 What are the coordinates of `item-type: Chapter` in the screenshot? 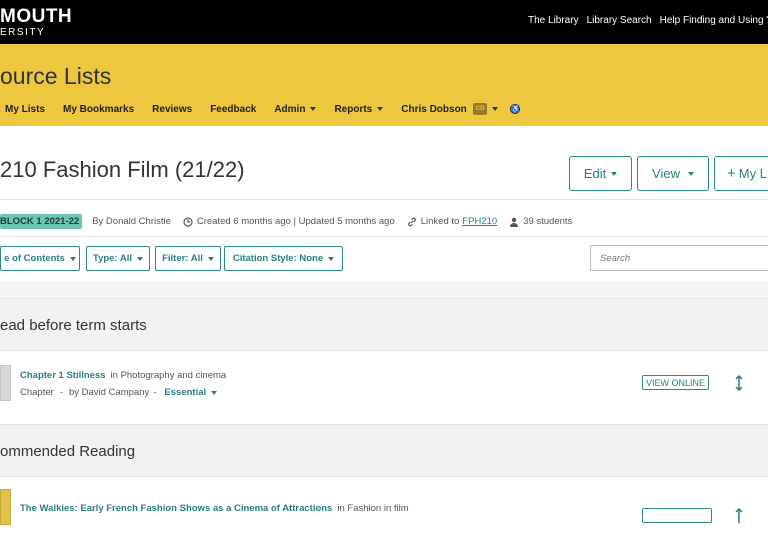 It's located at (37, 392).